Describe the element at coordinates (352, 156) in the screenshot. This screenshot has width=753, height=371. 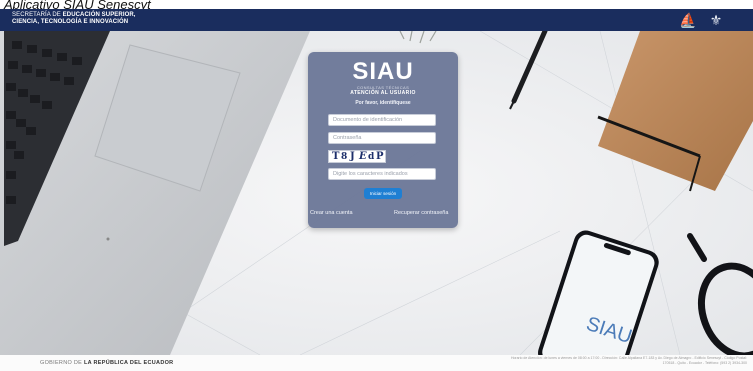
I see `captcha-char-3: J` at that location.